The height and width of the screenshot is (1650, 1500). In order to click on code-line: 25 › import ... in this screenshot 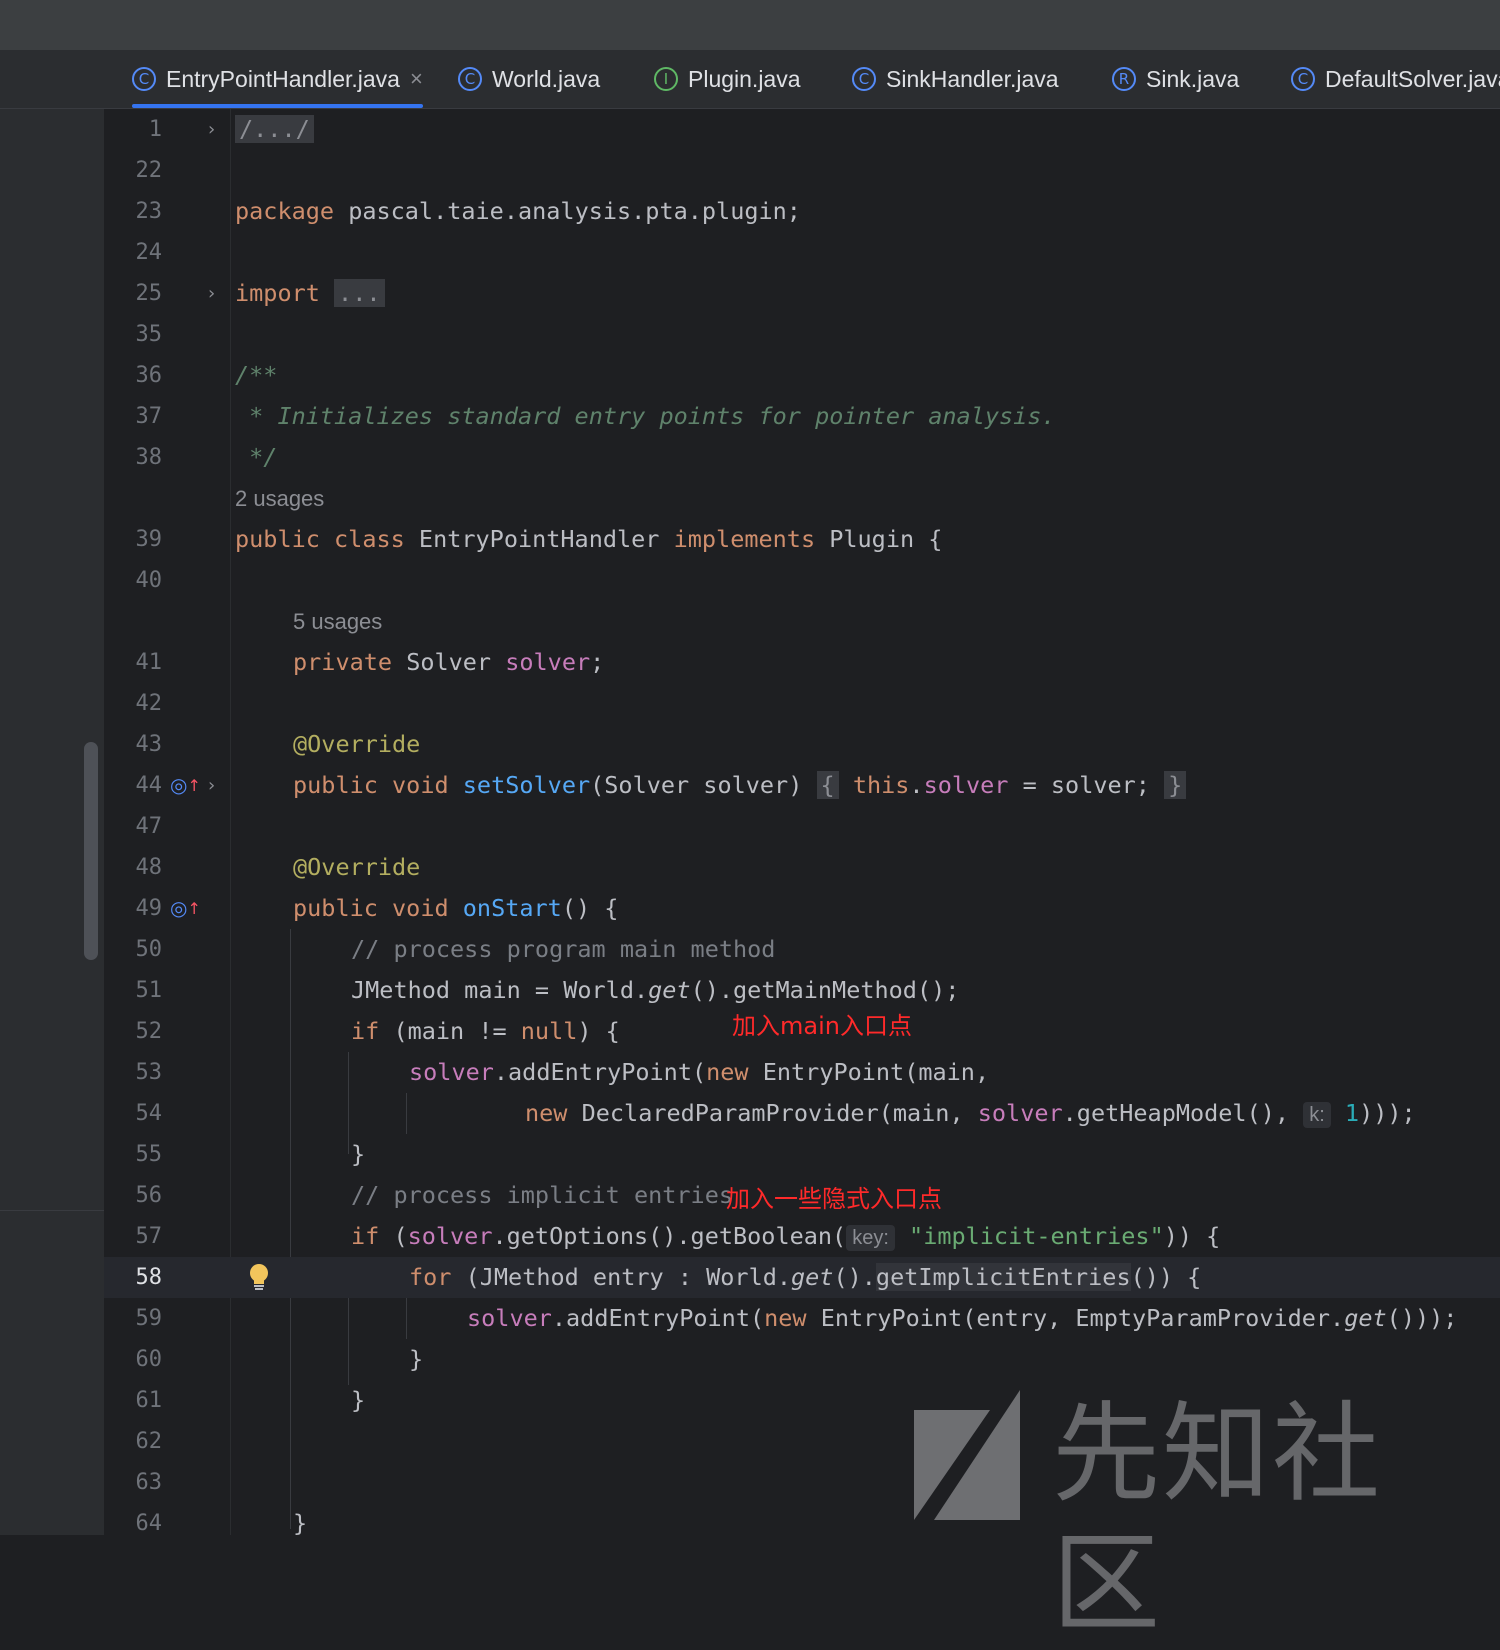, I will do `click(802, 293)`.